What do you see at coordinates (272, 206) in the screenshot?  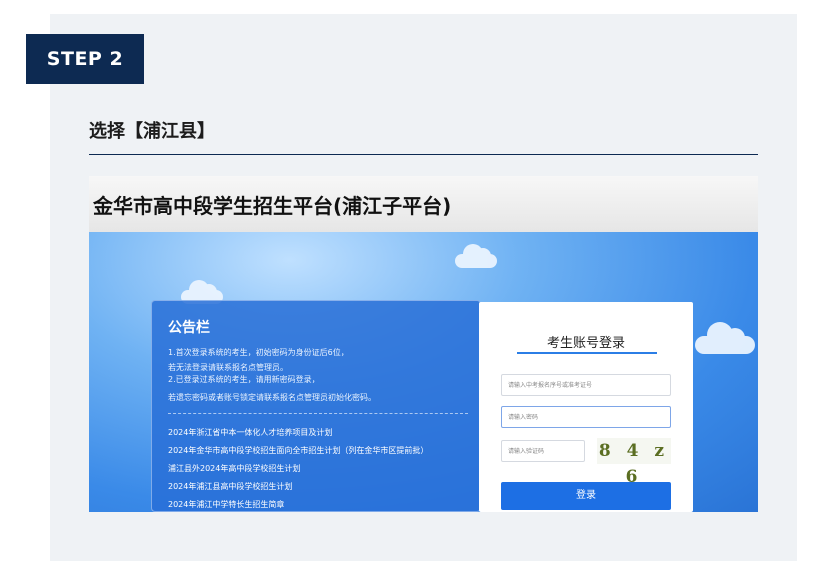 I see `platform-title: 金华市高中段学生招生平台(浦江子平台)` at bounding box center [272, 206].